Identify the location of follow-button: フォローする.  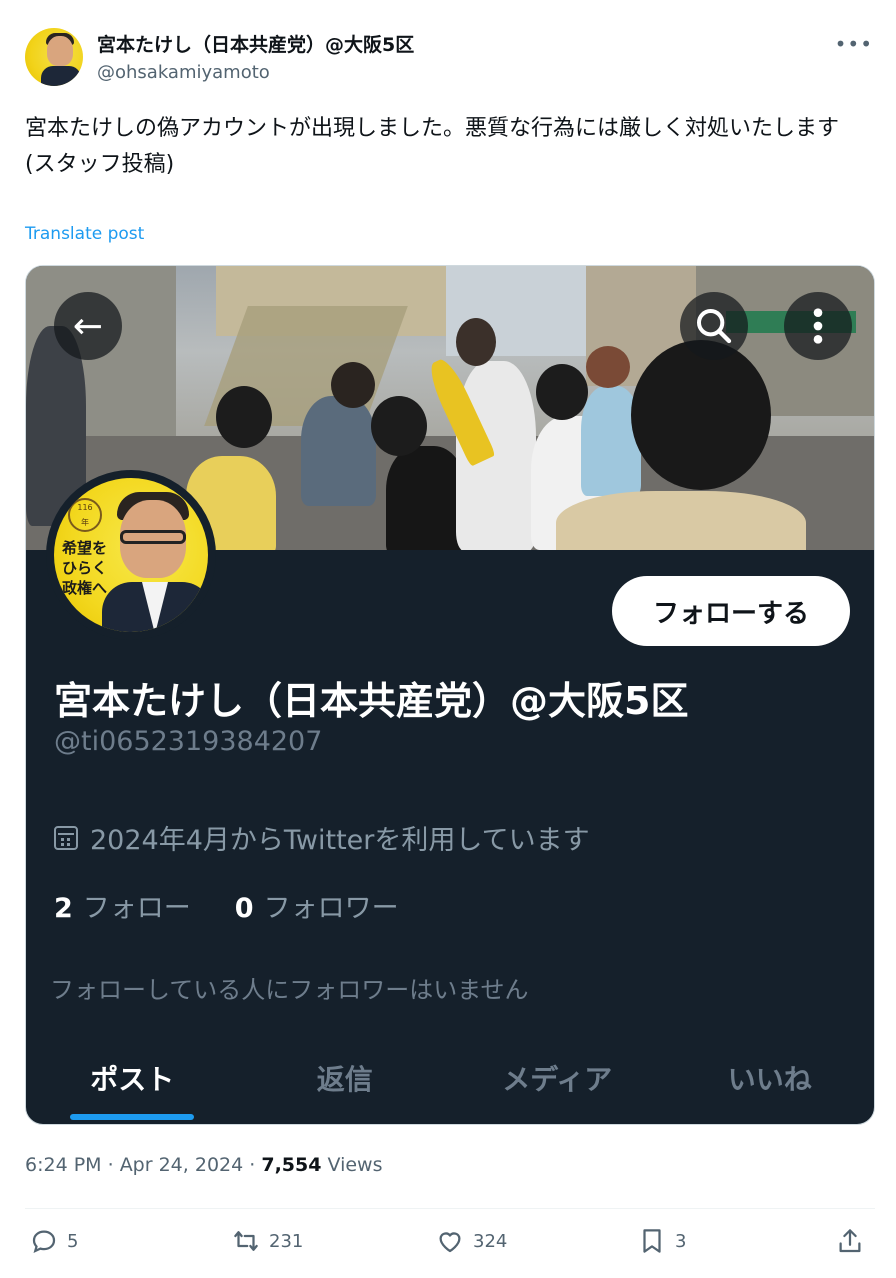
(731, 611).